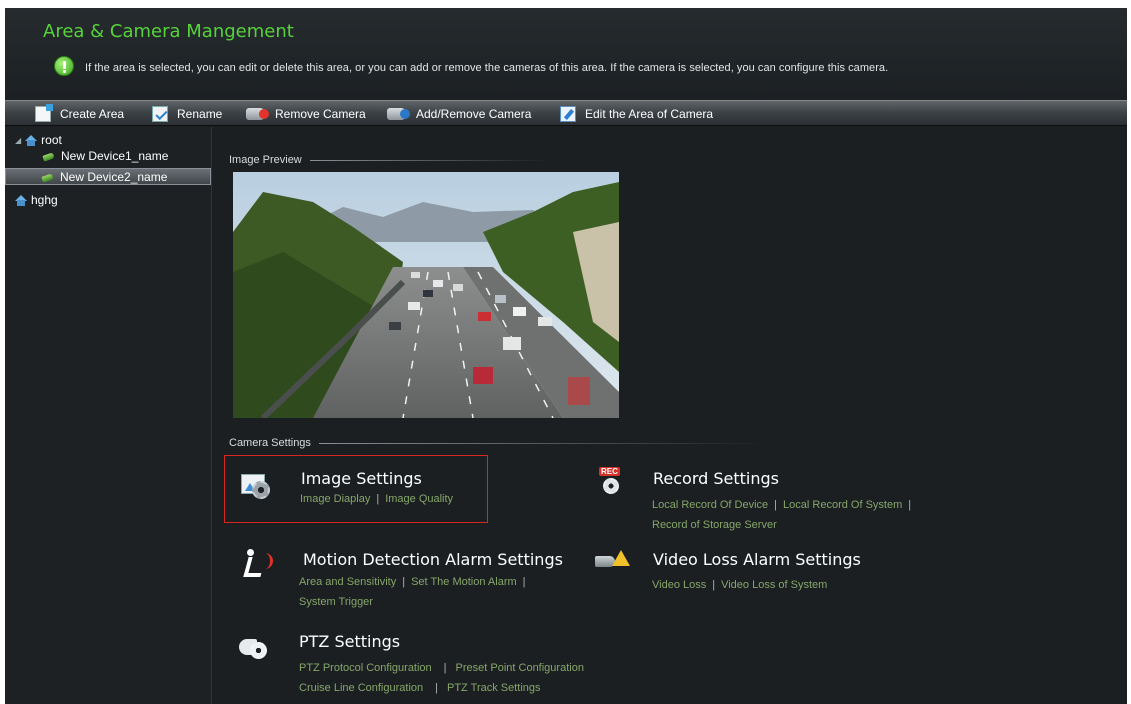 The height and width of the screenshot is (704, 1131). I want to click on tree-node-label: New Device2_name, so click(114, 176).